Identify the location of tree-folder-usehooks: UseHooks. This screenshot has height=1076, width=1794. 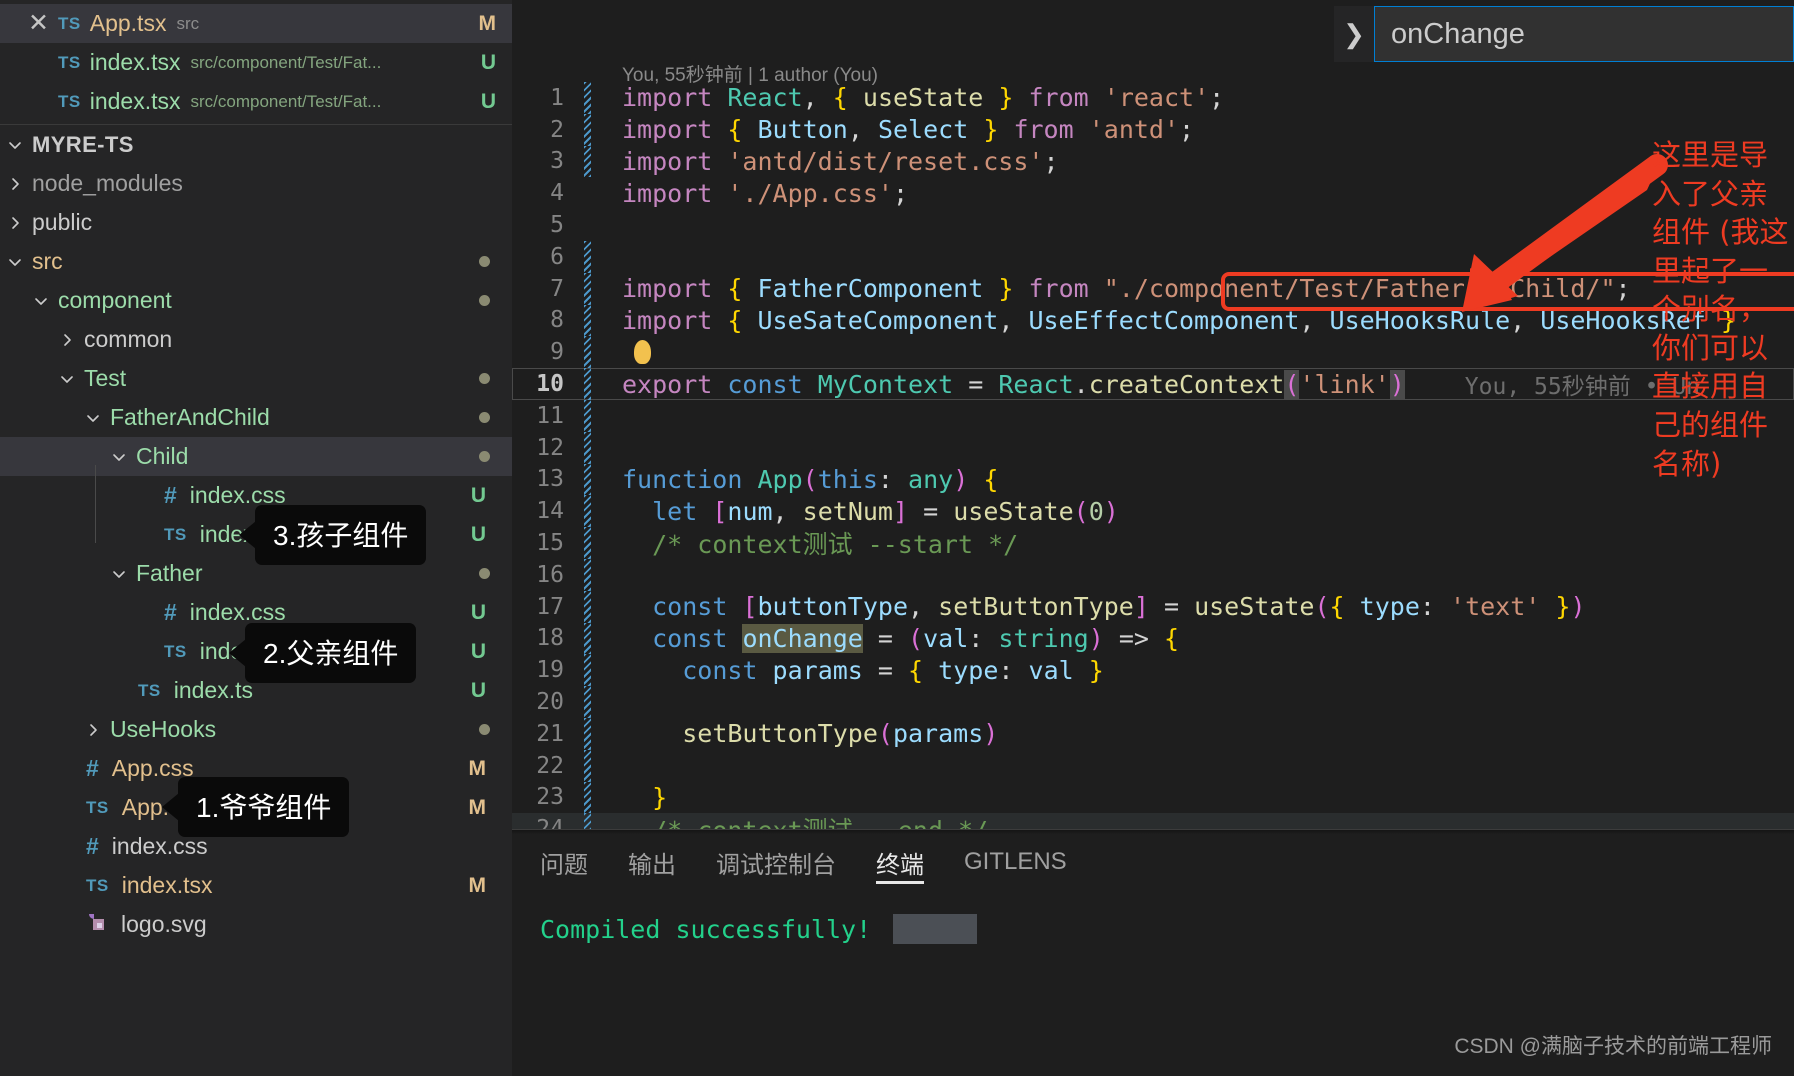
(256, 729).